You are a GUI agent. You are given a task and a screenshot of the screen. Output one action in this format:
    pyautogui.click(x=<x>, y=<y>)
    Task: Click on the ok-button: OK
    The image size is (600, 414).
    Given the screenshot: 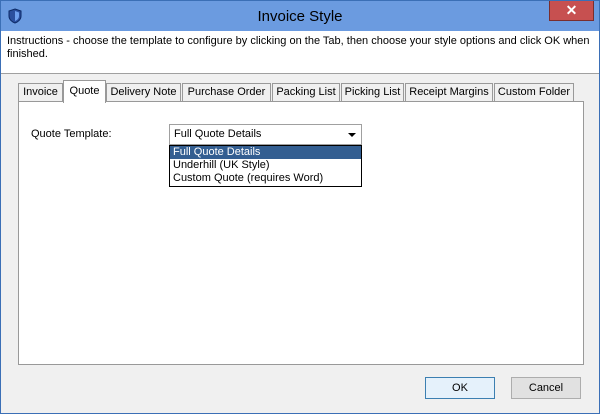 What is the action you would take?
    pyautogui.click(x=460, y=388)
    